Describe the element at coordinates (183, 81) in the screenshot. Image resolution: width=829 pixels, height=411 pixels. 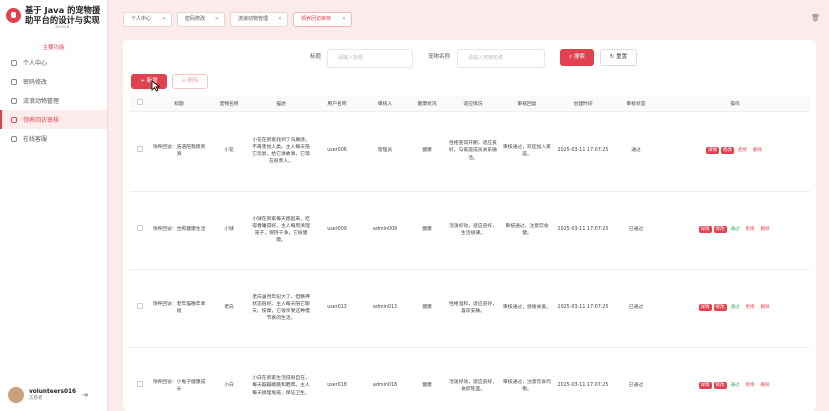
I see `minus-icon: ⊖` at that location.